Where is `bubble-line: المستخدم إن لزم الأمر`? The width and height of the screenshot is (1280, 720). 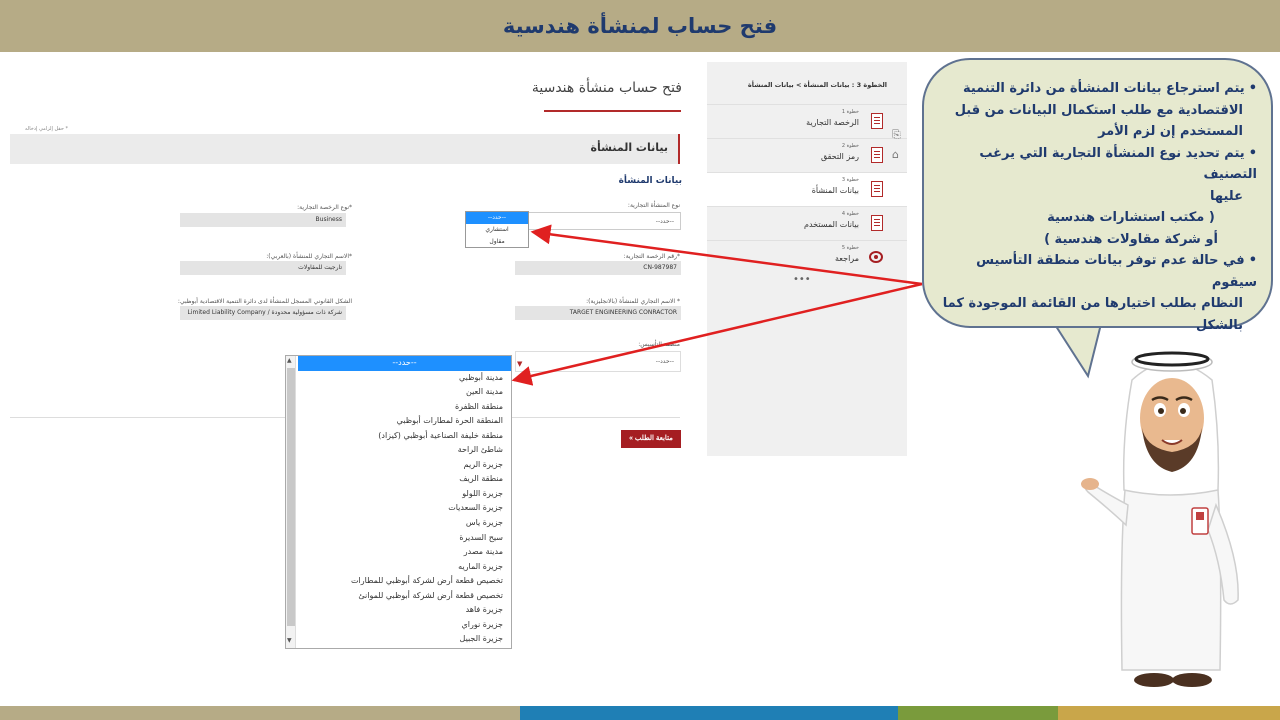
bubble-line: المستخدم إن لزم الأمر is located at coordinates (1170, 131).